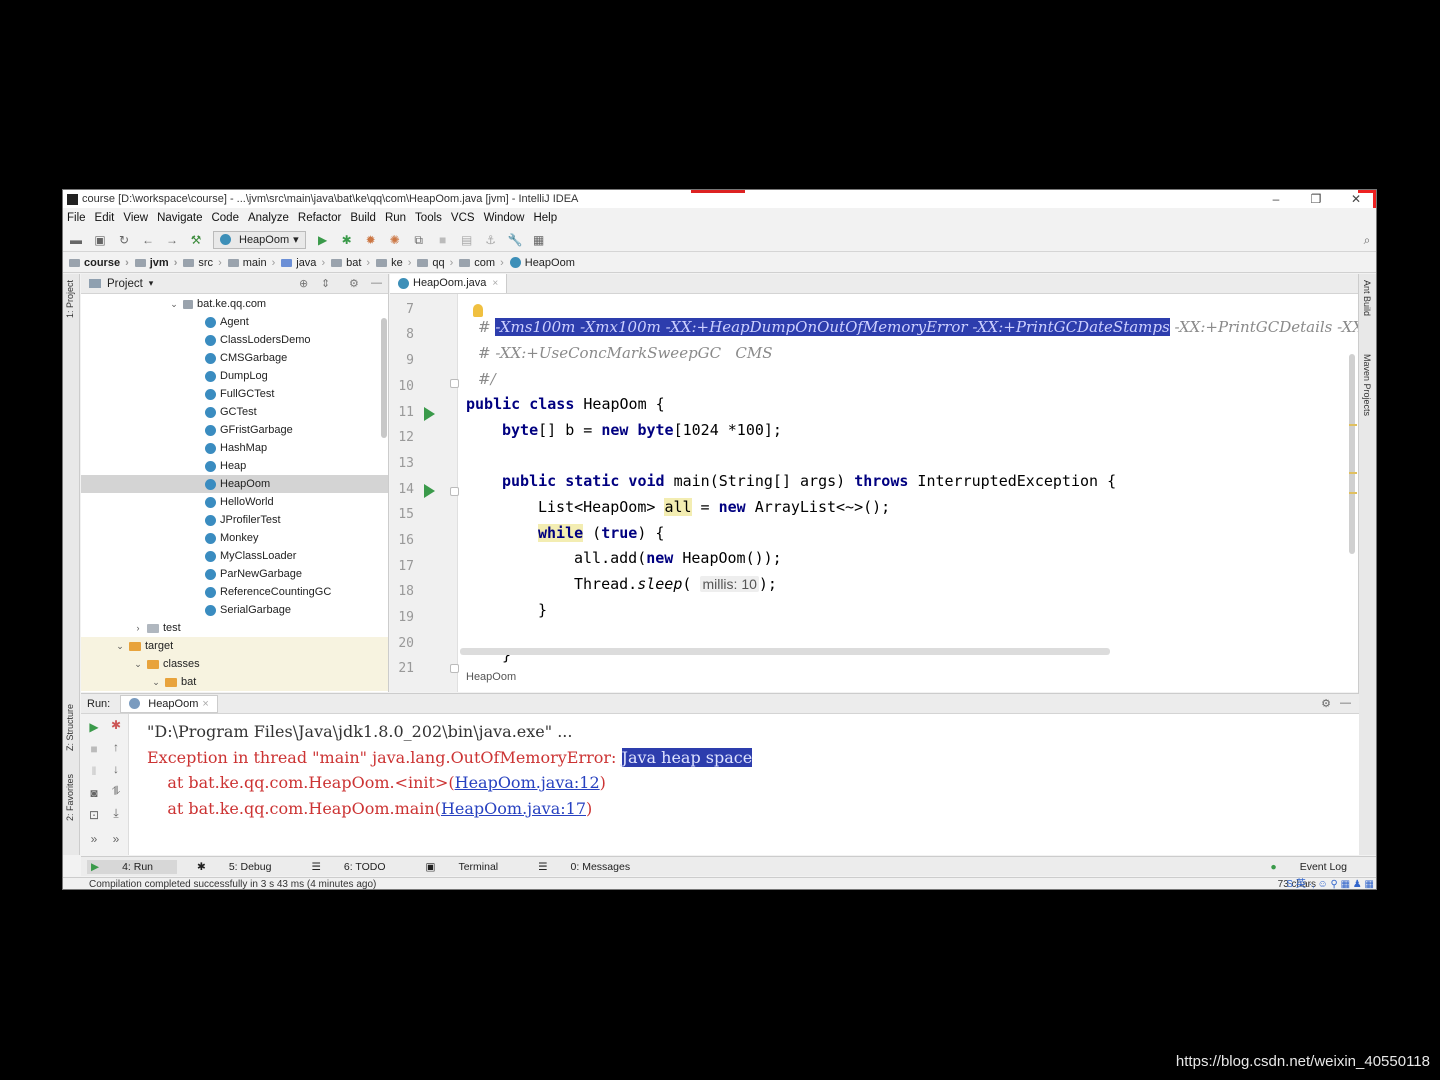  Describe the element at coordinates (1345, 703) in the screenshot. I see `hide-panel-icon: —` at that location.